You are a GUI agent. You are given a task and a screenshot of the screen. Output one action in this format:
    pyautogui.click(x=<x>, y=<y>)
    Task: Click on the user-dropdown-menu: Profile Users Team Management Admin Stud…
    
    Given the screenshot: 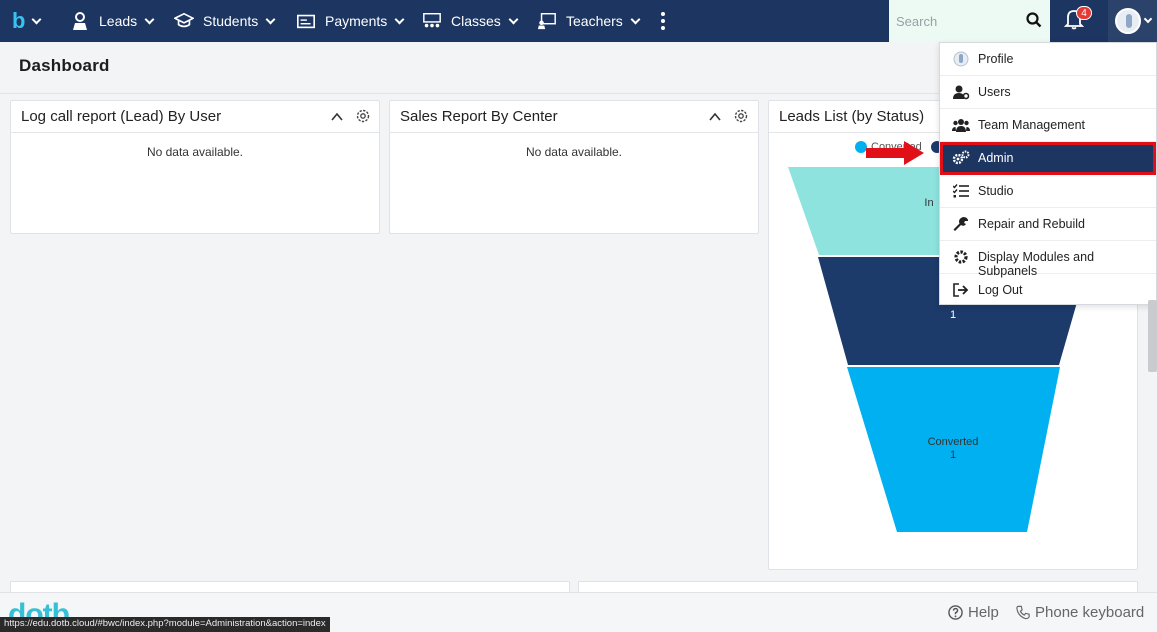 What is the action you would take?
    pyautogui.click(x=1048, y=173)
    